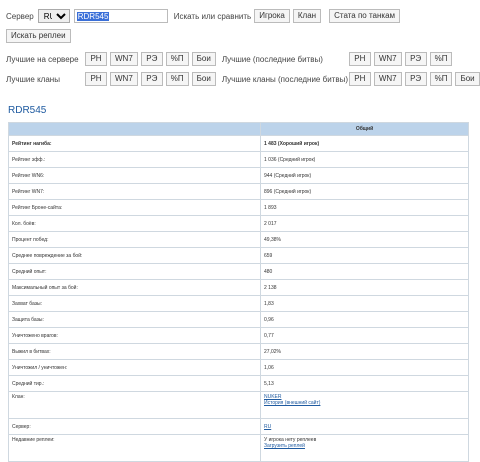 The height and width of the screenshot is (462, 480). Describe the element at coordinates (272, 59) in the screenshot. I see `best-recent-label: Лучшие (последние битвы)` at that location.